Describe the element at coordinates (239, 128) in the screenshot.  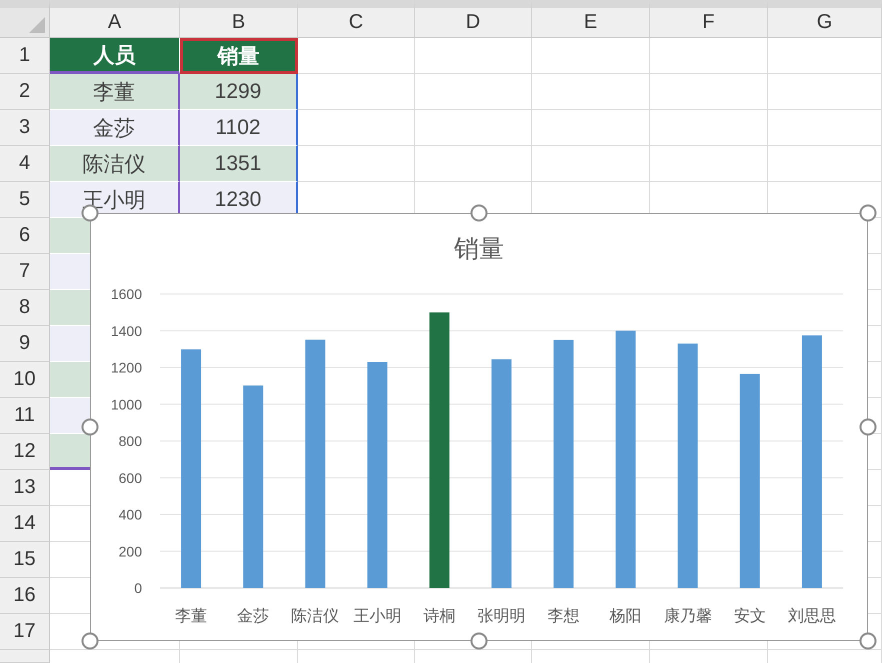
I see `table-cell: 1102` at that location.